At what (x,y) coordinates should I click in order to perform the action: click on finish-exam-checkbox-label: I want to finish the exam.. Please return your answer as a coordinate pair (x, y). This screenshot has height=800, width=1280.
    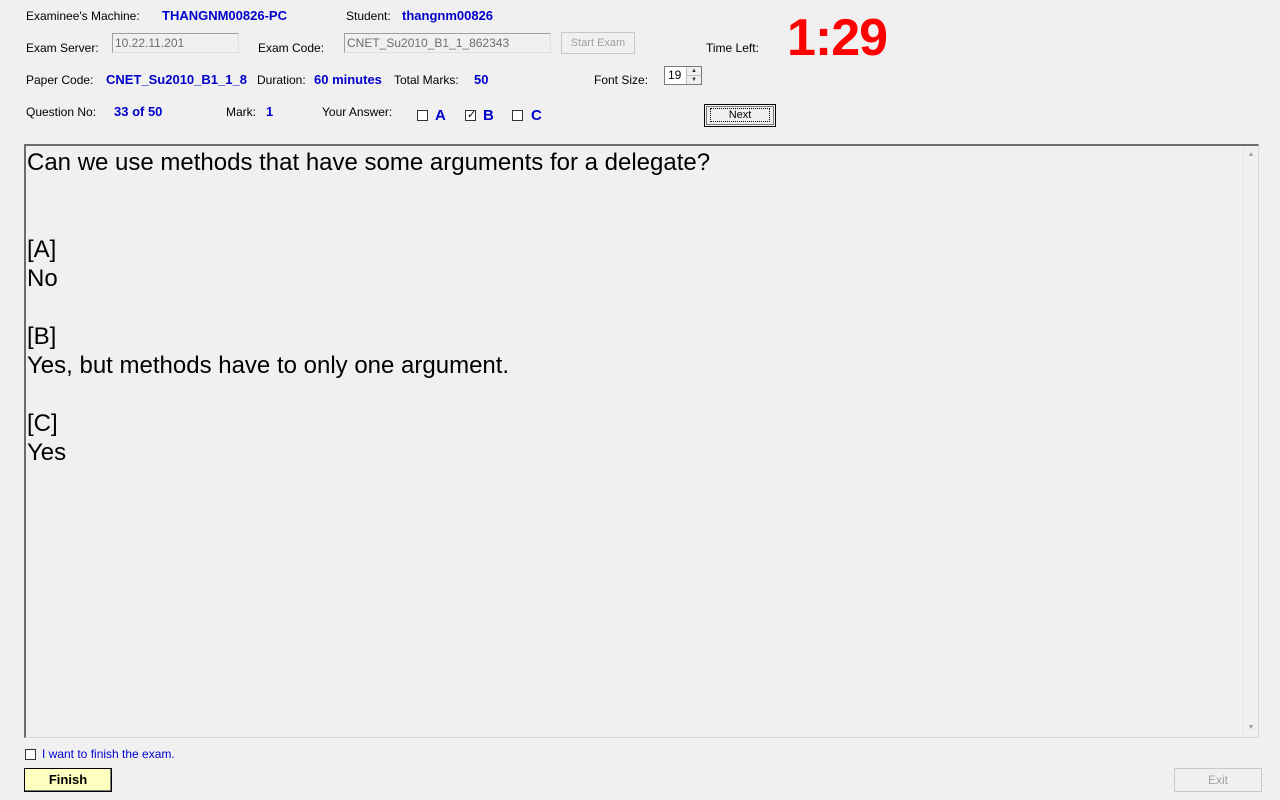
    Looking at the image, I should click on (108, 754).